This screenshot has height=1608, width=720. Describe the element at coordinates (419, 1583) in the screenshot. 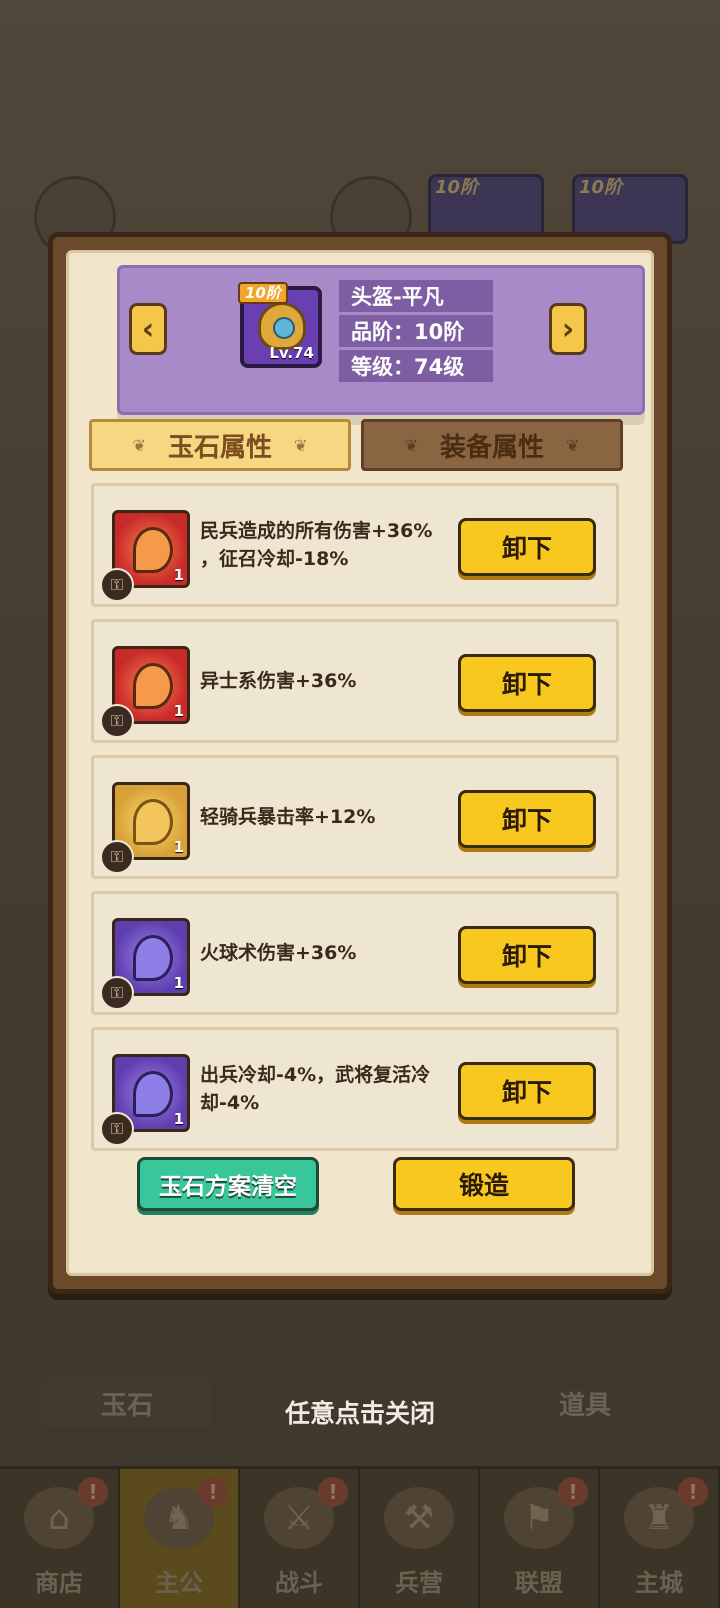

I see `nav-label: 兵营` at that location.